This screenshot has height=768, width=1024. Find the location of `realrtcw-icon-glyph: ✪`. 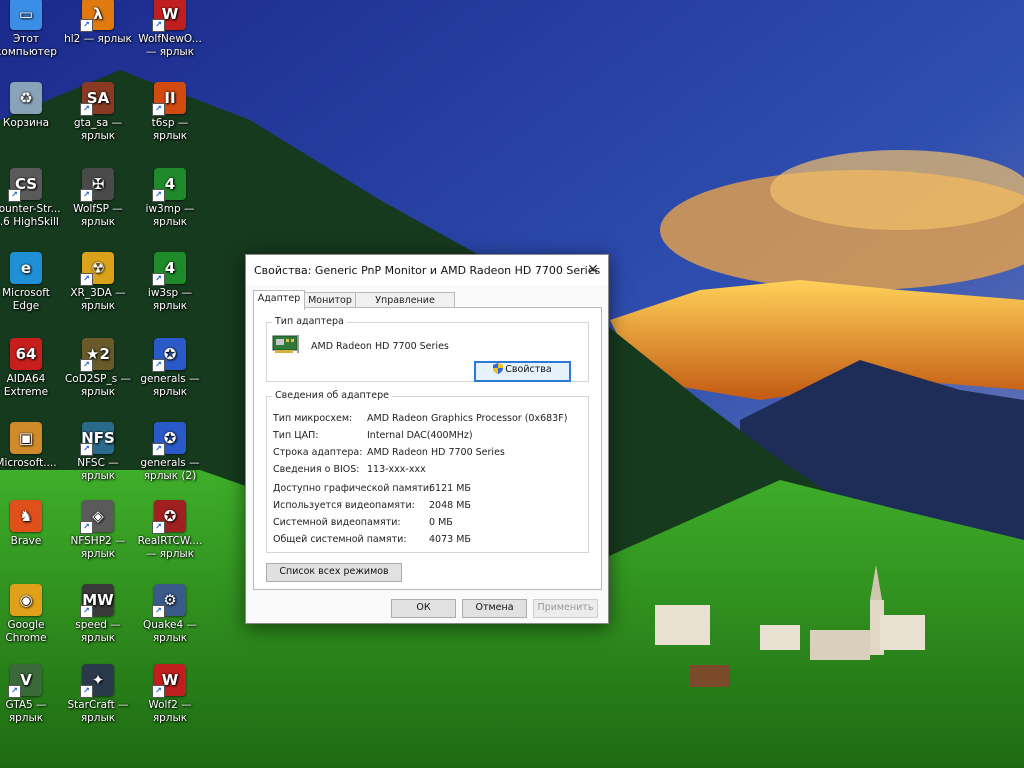

realrtcw-icon-glyph: ✪ is located at coordinates (170, 515).